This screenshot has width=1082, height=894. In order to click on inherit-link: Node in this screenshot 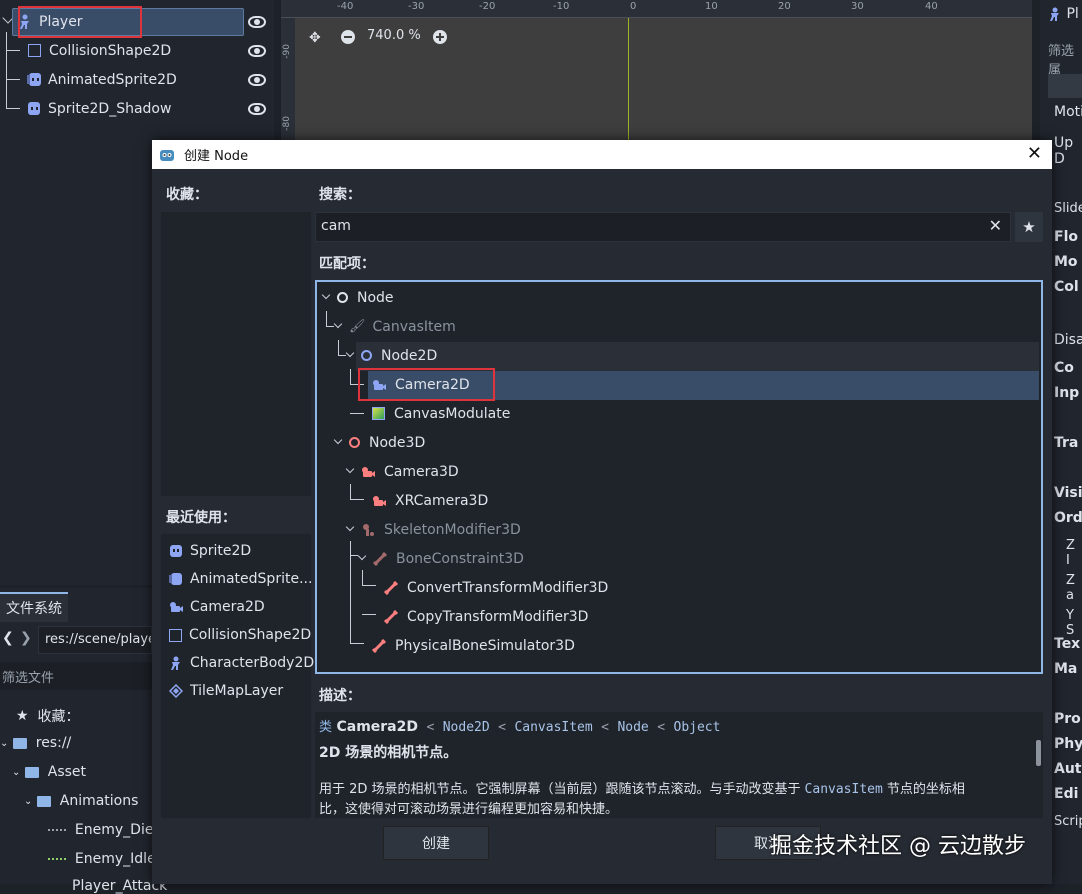, I will do `click(632, 727)`.